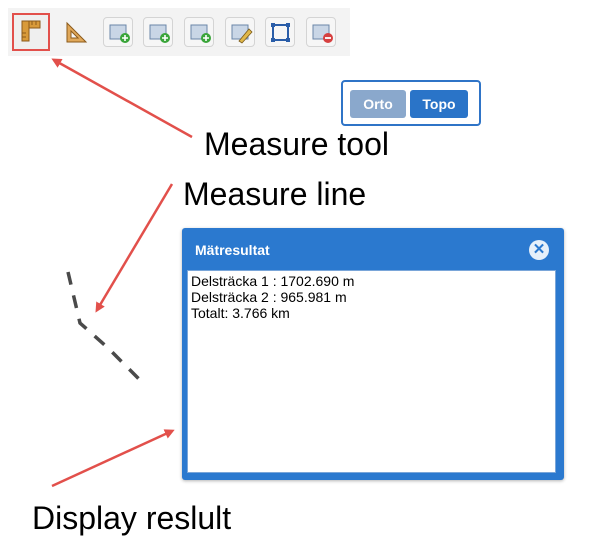 Image resolution: width=600 pixels, height=537 pixels. Describe the element at coordinates (240, 313) in the screenshot. I see `total-result: Totalt: 3.766 km` at that location.